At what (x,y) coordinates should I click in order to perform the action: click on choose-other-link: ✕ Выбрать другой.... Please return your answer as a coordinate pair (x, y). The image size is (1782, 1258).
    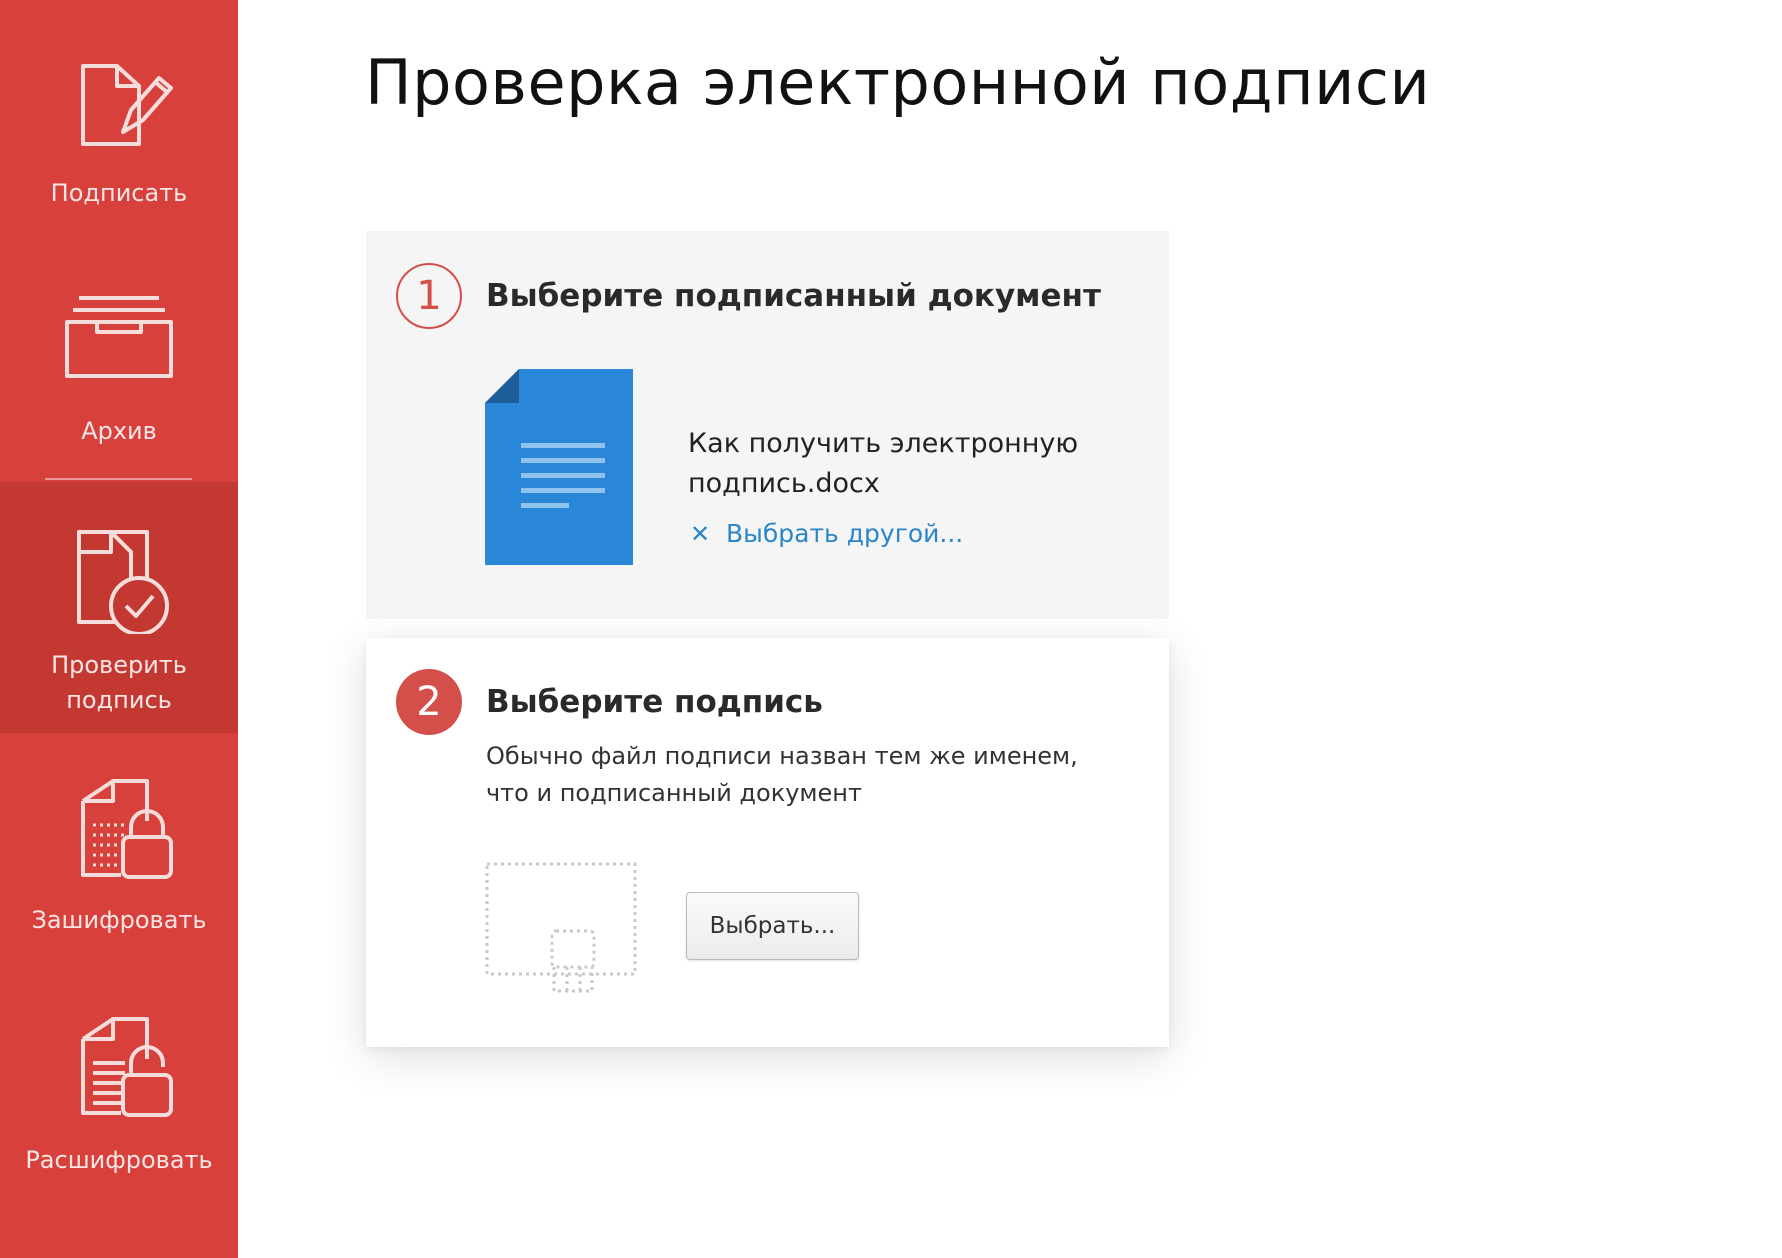
    Looking at the image, I should click on (825, 533).